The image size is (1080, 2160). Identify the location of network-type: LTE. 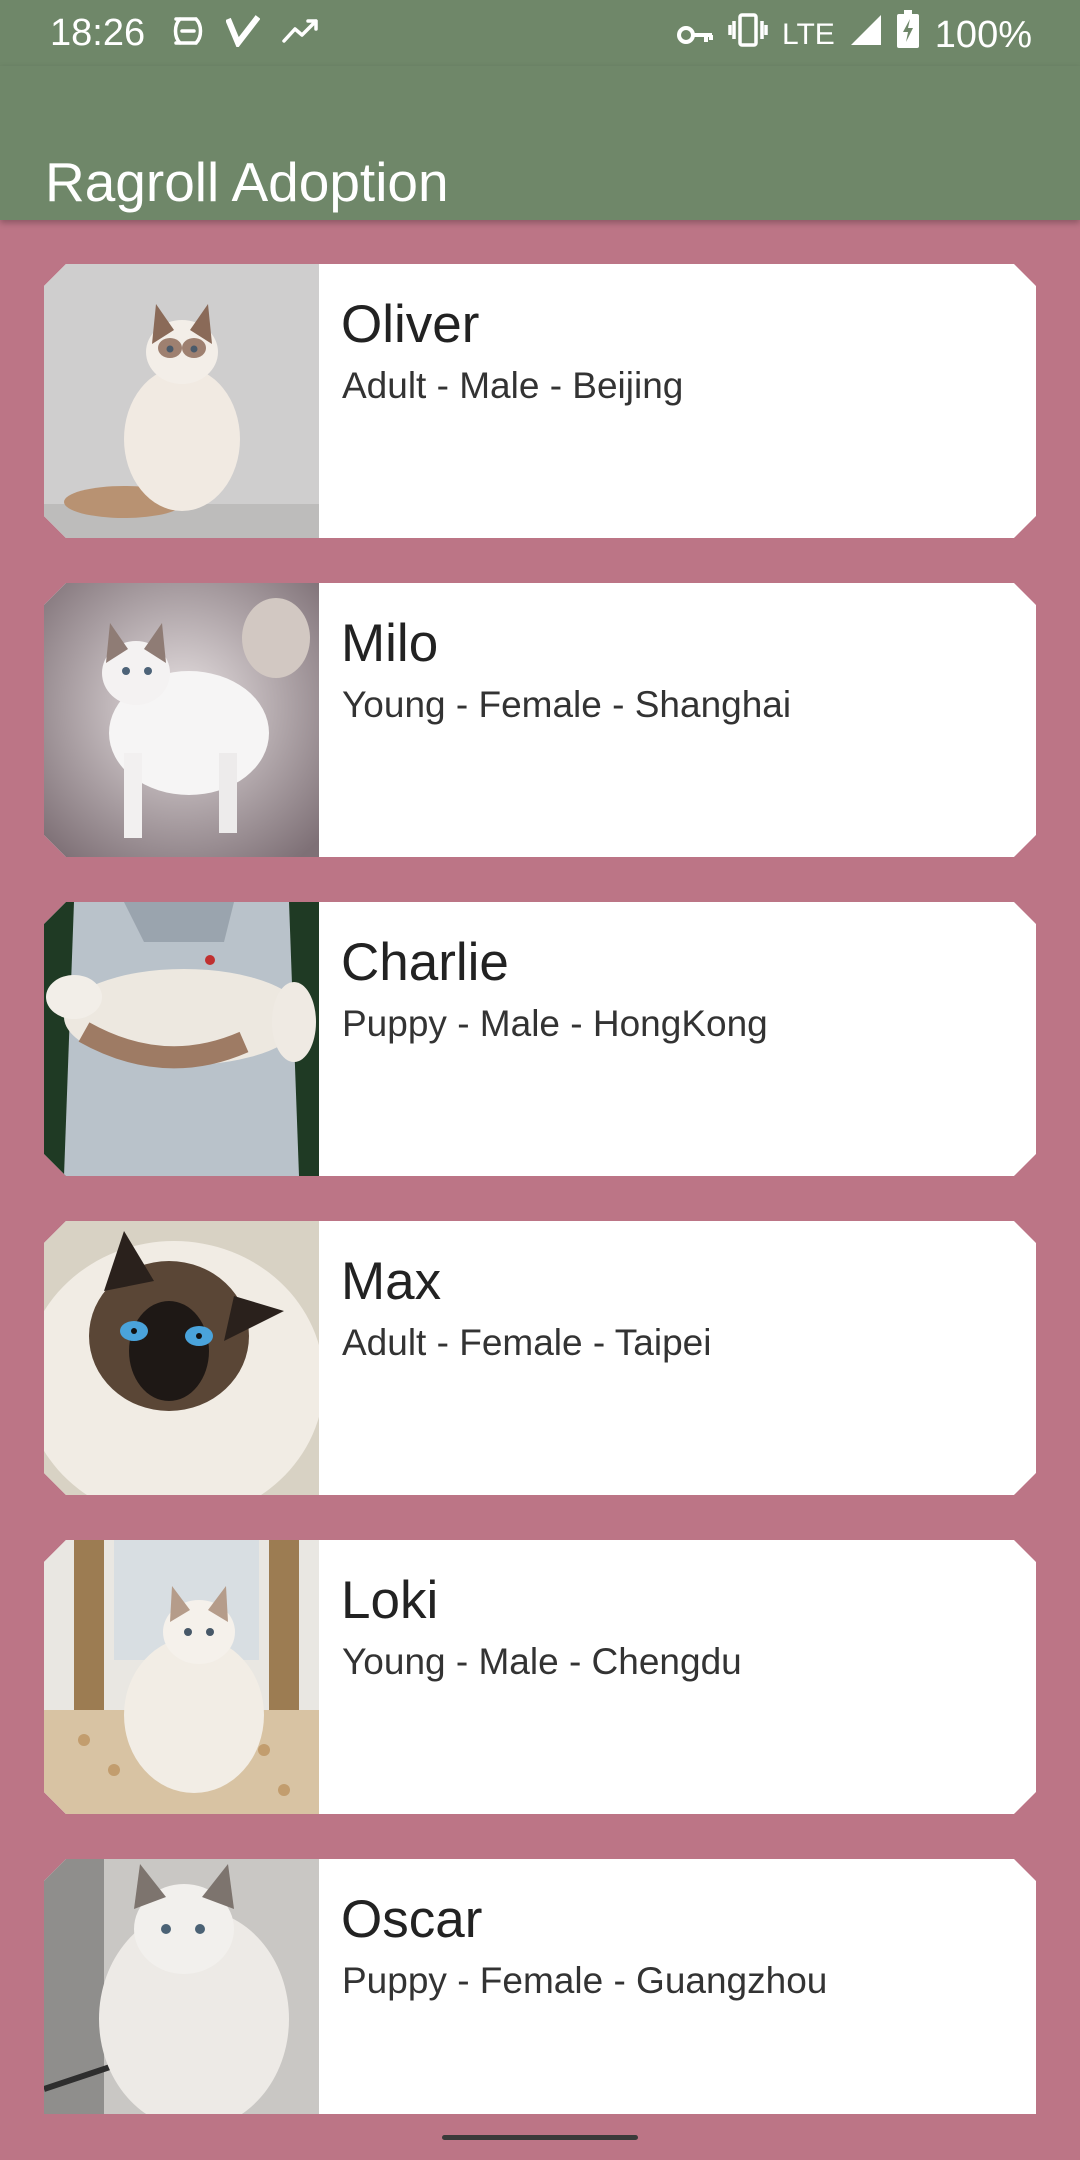
(808, 34).